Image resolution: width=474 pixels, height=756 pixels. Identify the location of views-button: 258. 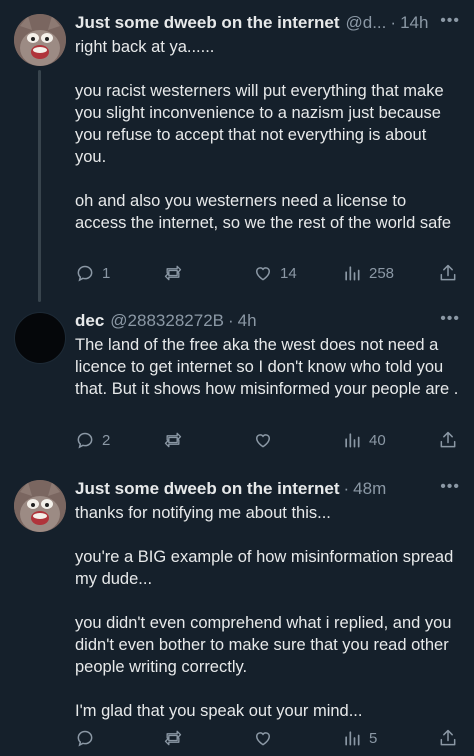
(368, 273).